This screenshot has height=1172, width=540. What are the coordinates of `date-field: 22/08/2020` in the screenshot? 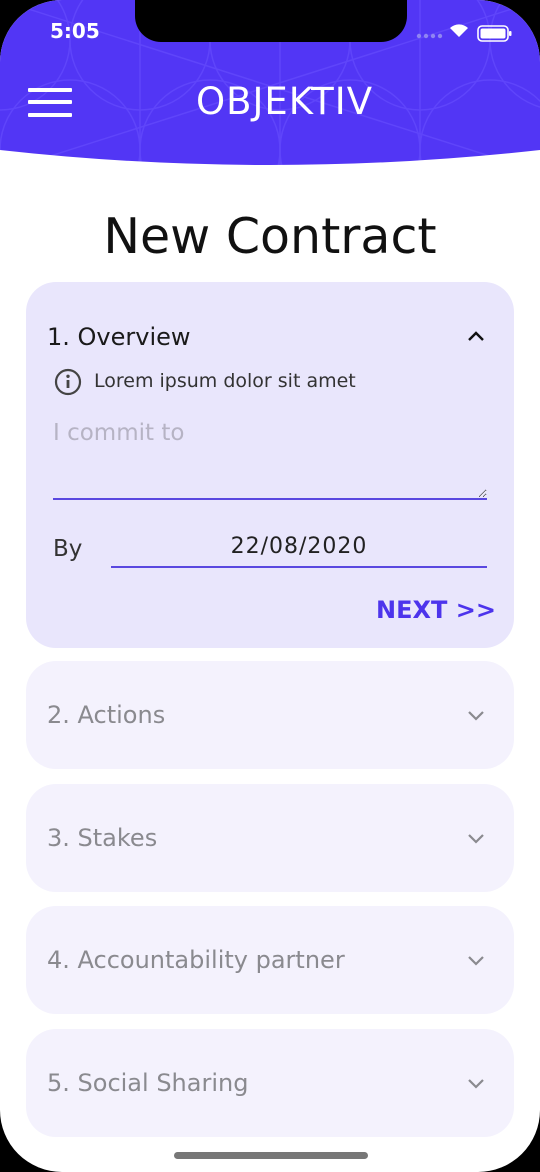 It's located at (299, 551).